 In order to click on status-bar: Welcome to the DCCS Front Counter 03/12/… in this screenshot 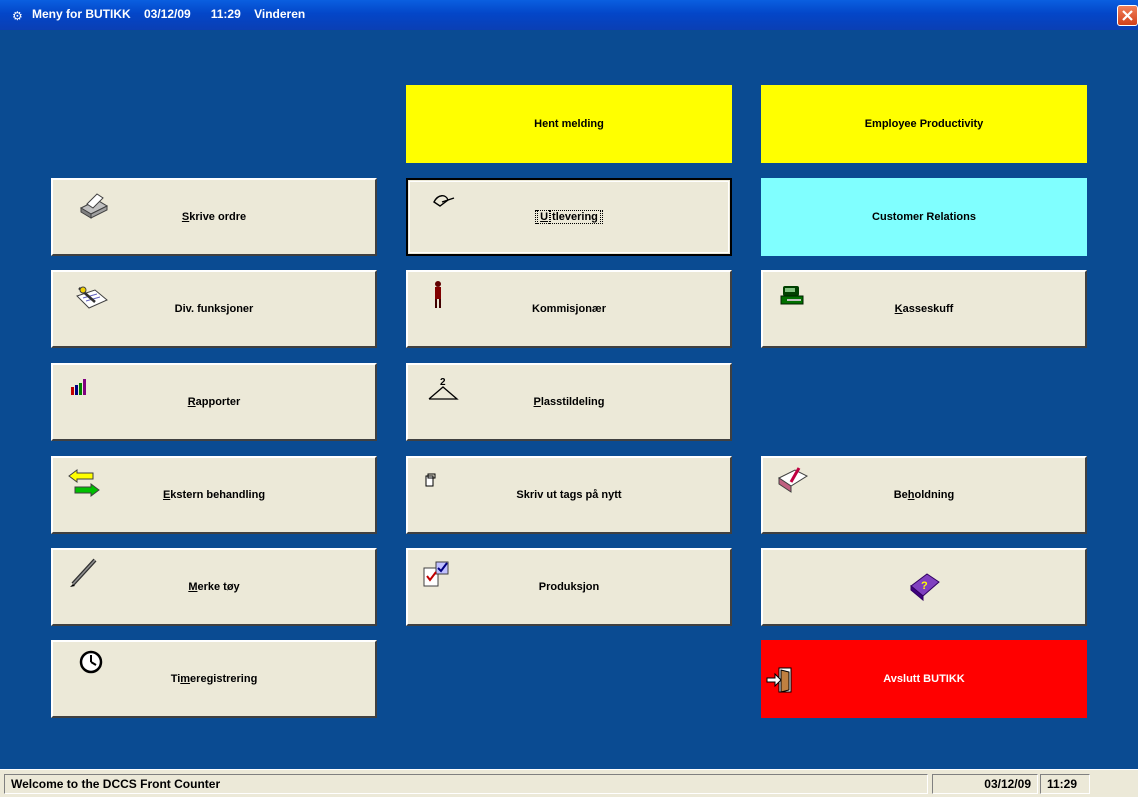, I will do `click(569, 783)`.